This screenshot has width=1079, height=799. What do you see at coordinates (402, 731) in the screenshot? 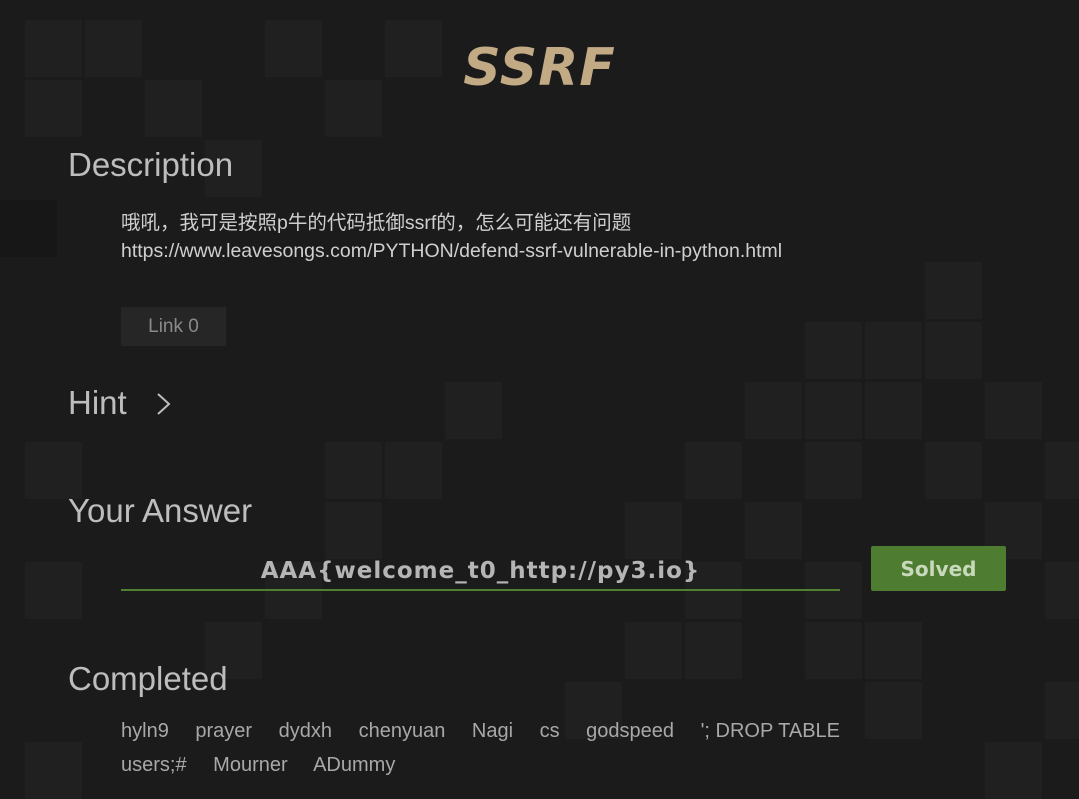
I see `completed-user: chenyuan` at bounding box center [402, 731].